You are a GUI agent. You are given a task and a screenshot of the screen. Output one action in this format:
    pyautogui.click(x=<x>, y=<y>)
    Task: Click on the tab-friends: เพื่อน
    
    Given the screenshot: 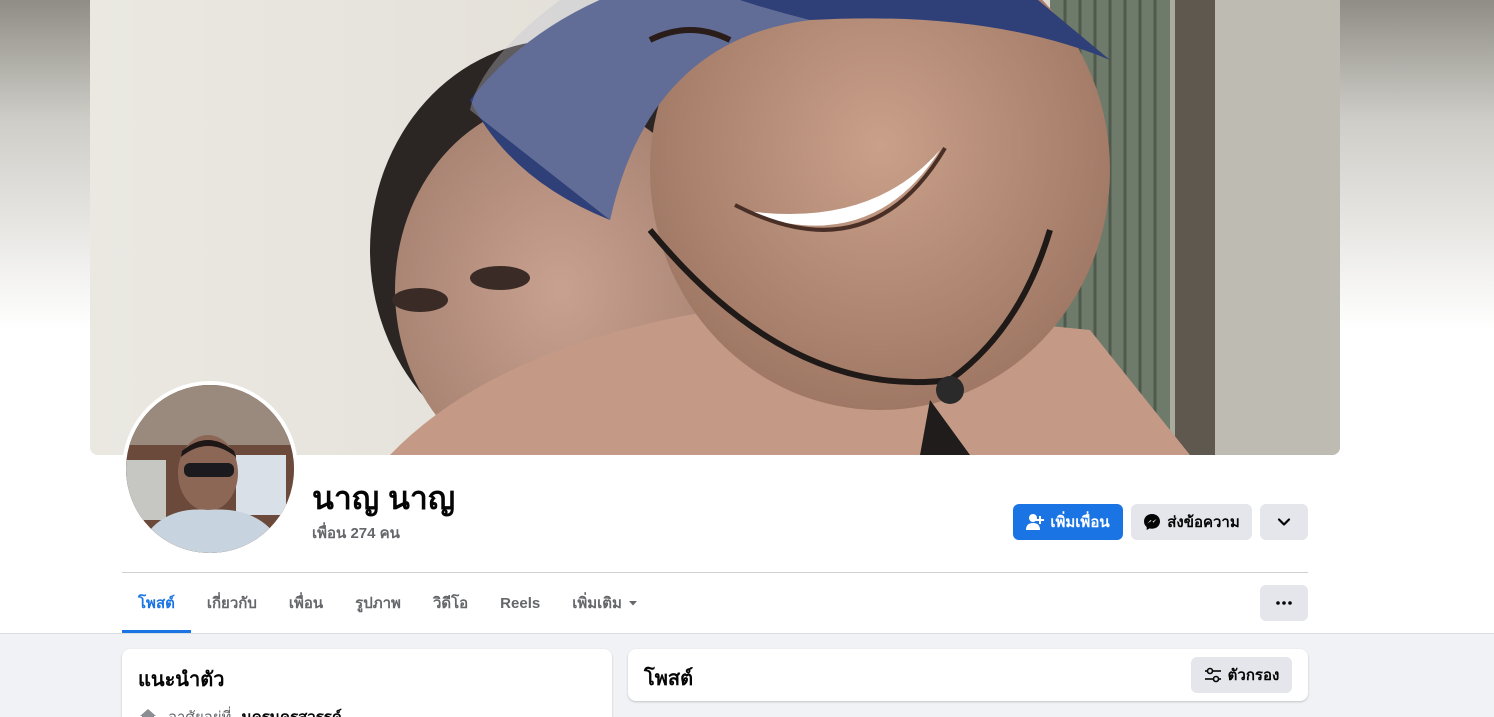 What is the action you would take?
    pyautogui.click(x=306, y=603)
    